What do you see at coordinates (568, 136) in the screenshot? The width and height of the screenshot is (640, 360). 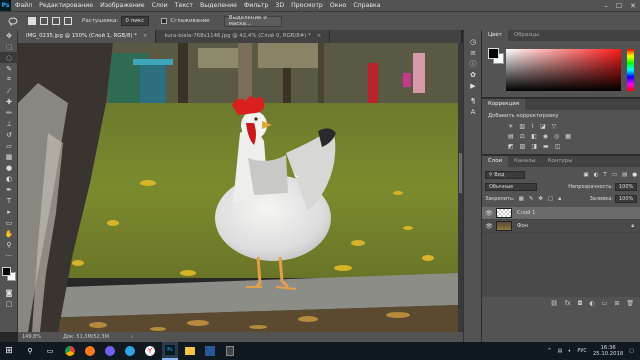 I see `color-lookup-icon: ▦` at bounding box center [568, 136].